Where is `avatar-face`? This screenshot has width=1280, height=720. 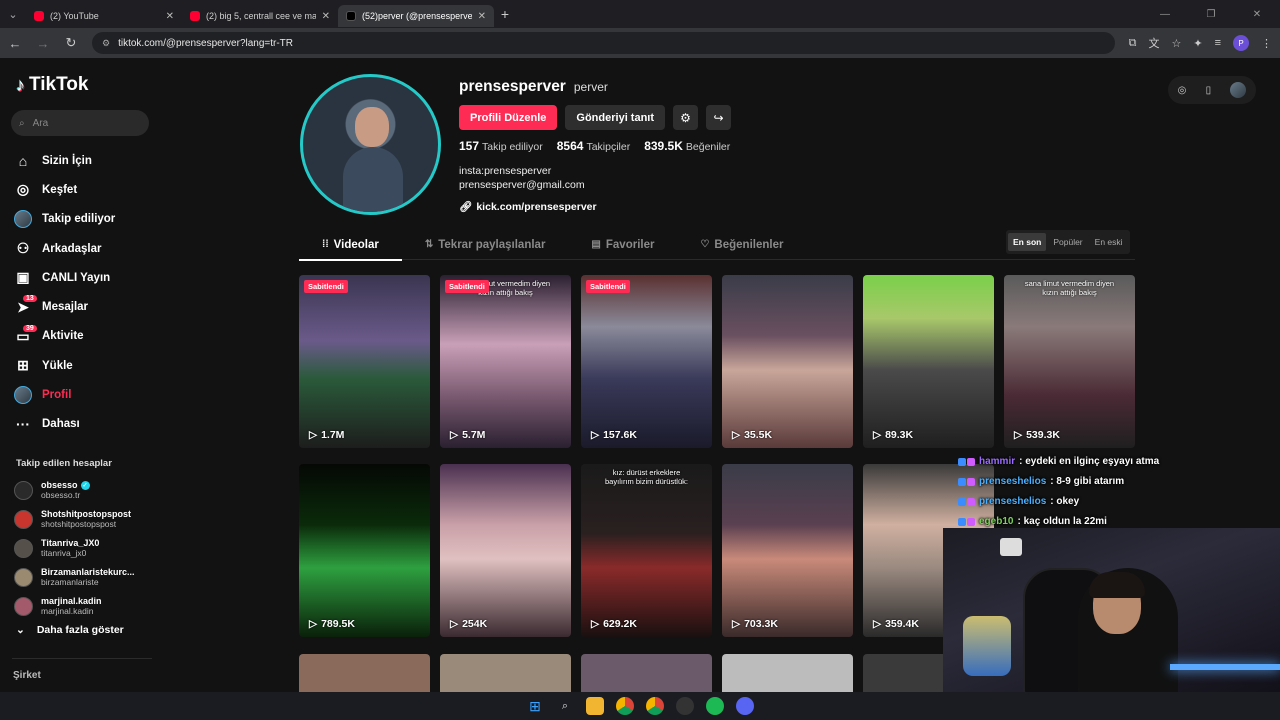 avatar-face is located at coordinates (372, 127).